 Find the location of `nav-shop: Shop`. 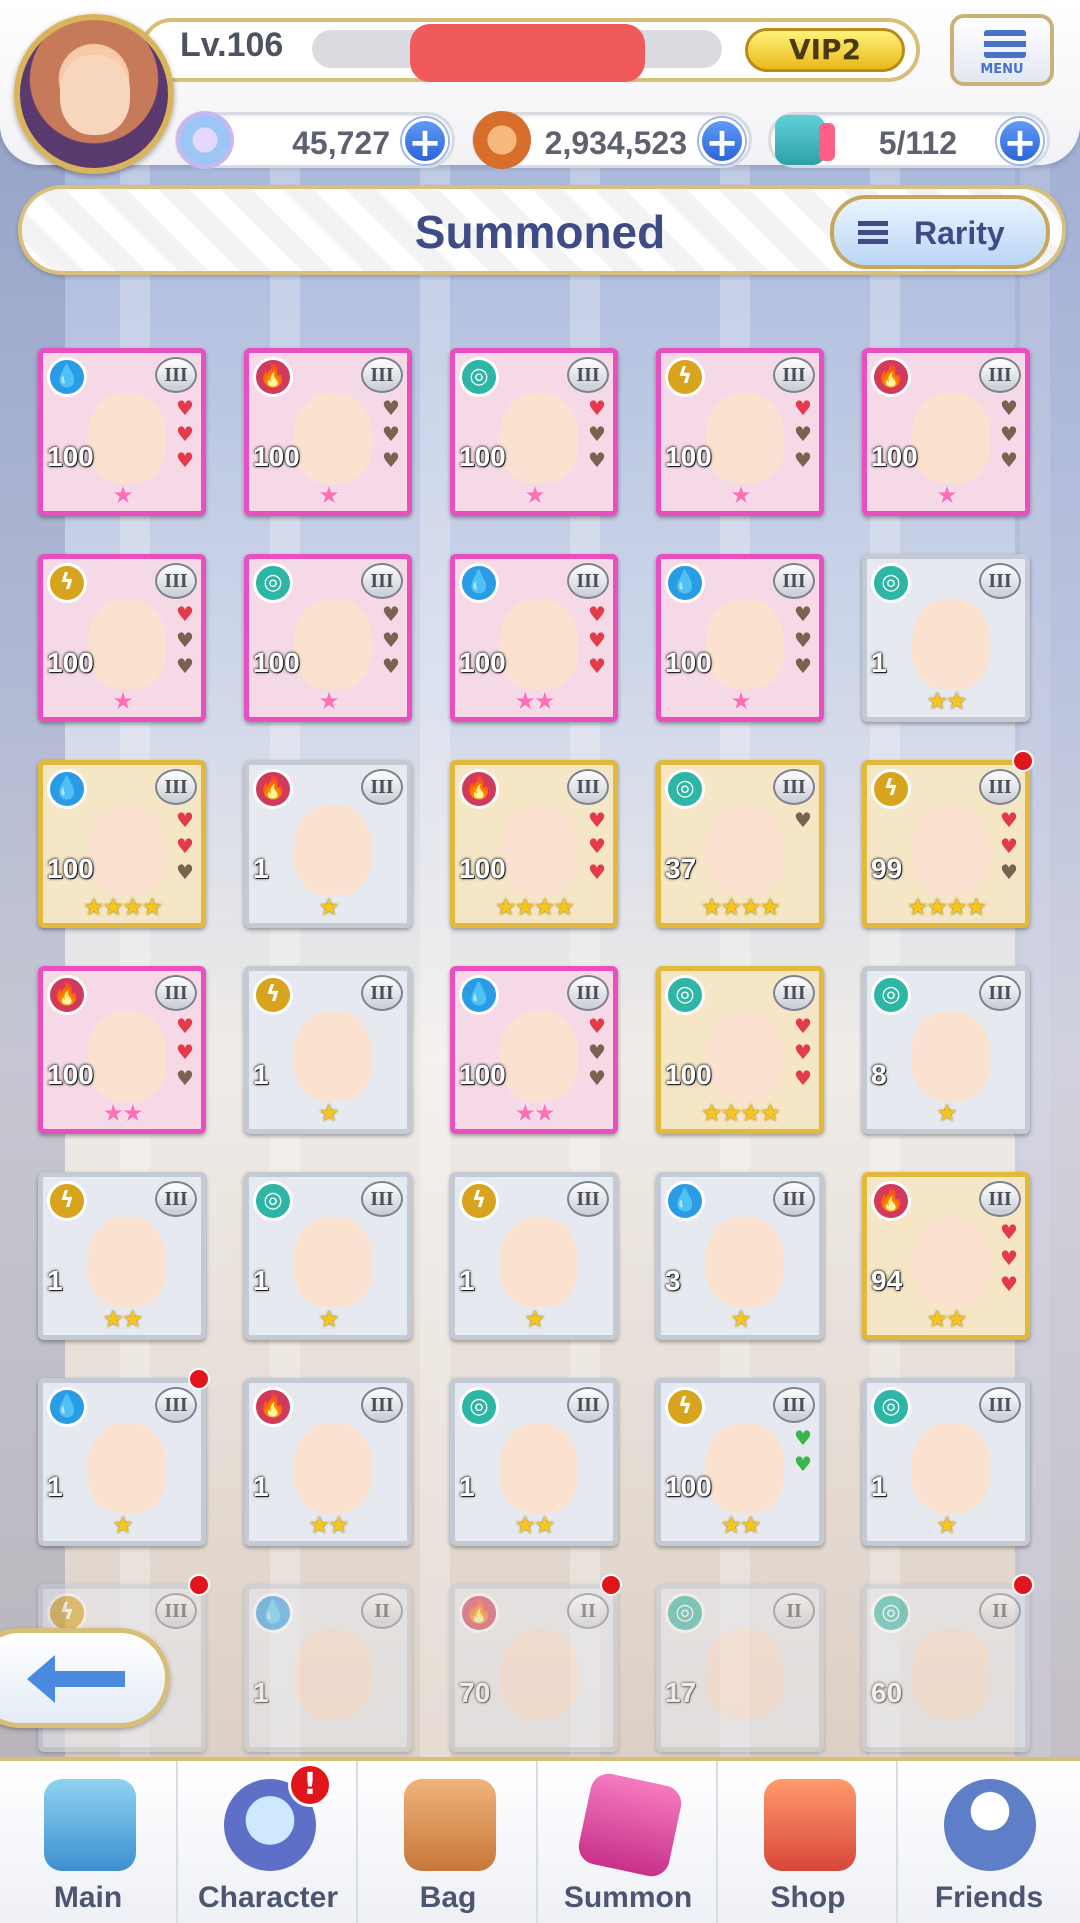

nav-shop: Shop is located at coordinates (809, 1842).